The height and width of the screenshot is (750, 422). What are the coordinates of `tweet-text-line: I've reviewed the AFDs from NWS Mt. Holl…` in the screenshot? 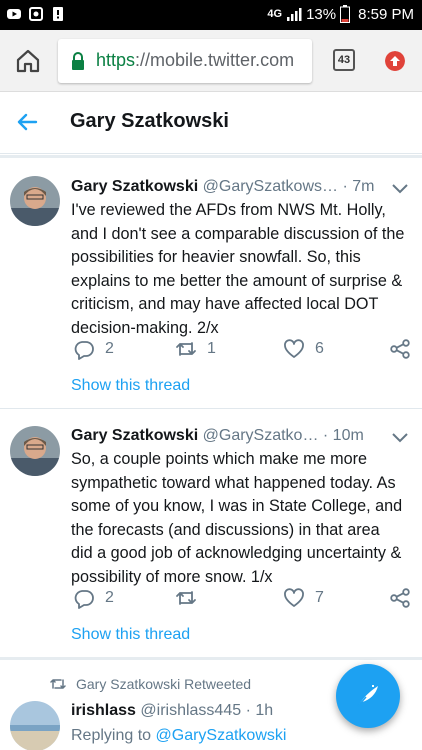 It's located at (228, 210).